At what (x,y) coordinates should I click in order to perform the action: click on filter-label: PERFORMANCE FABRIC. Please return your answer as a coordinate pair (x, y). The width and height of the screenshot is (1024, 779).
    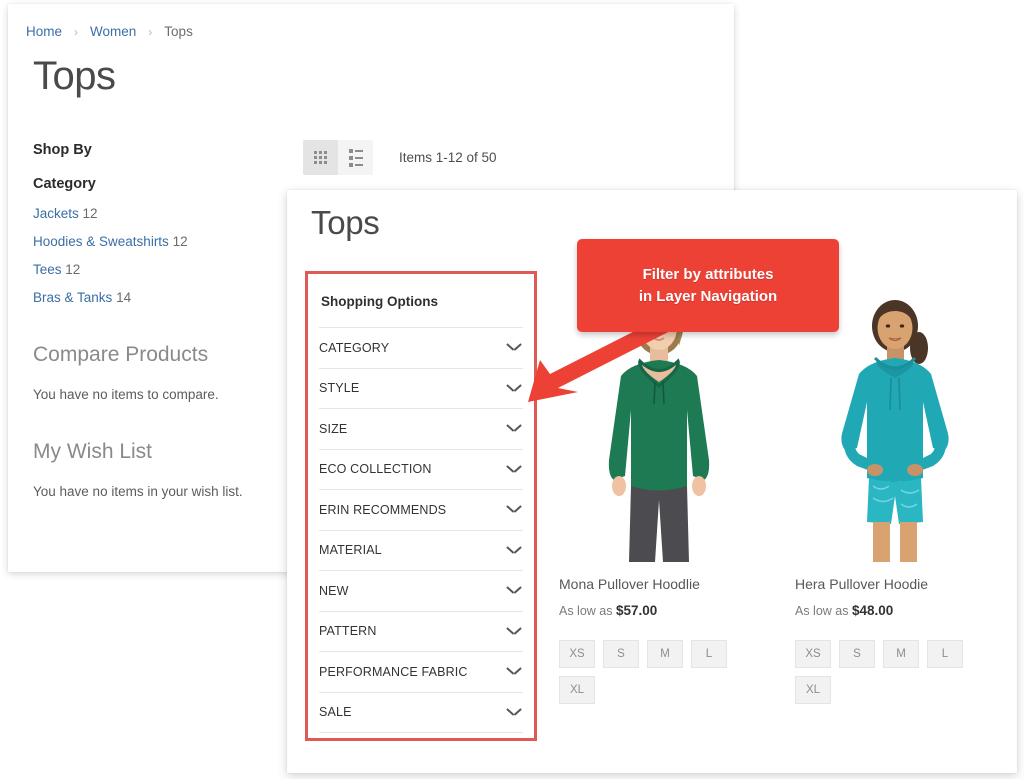
    Looking at the image, I should click on (393, 671).